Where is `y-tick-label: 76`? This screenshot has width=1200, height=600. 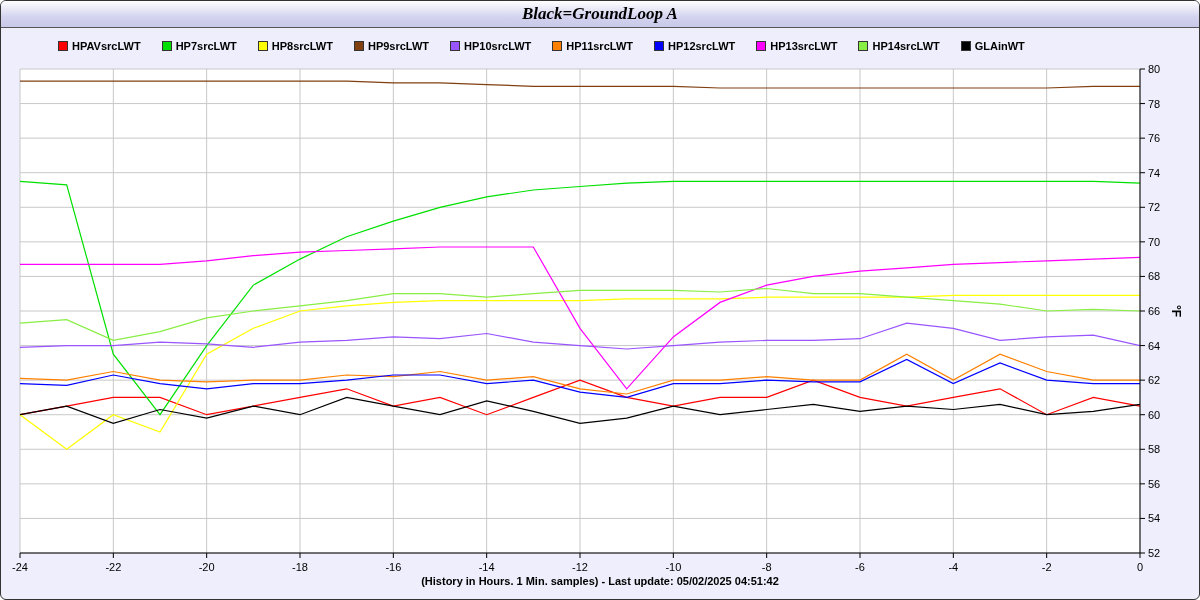 y-tick-label: 76 is located at coordinates (1154, 138).